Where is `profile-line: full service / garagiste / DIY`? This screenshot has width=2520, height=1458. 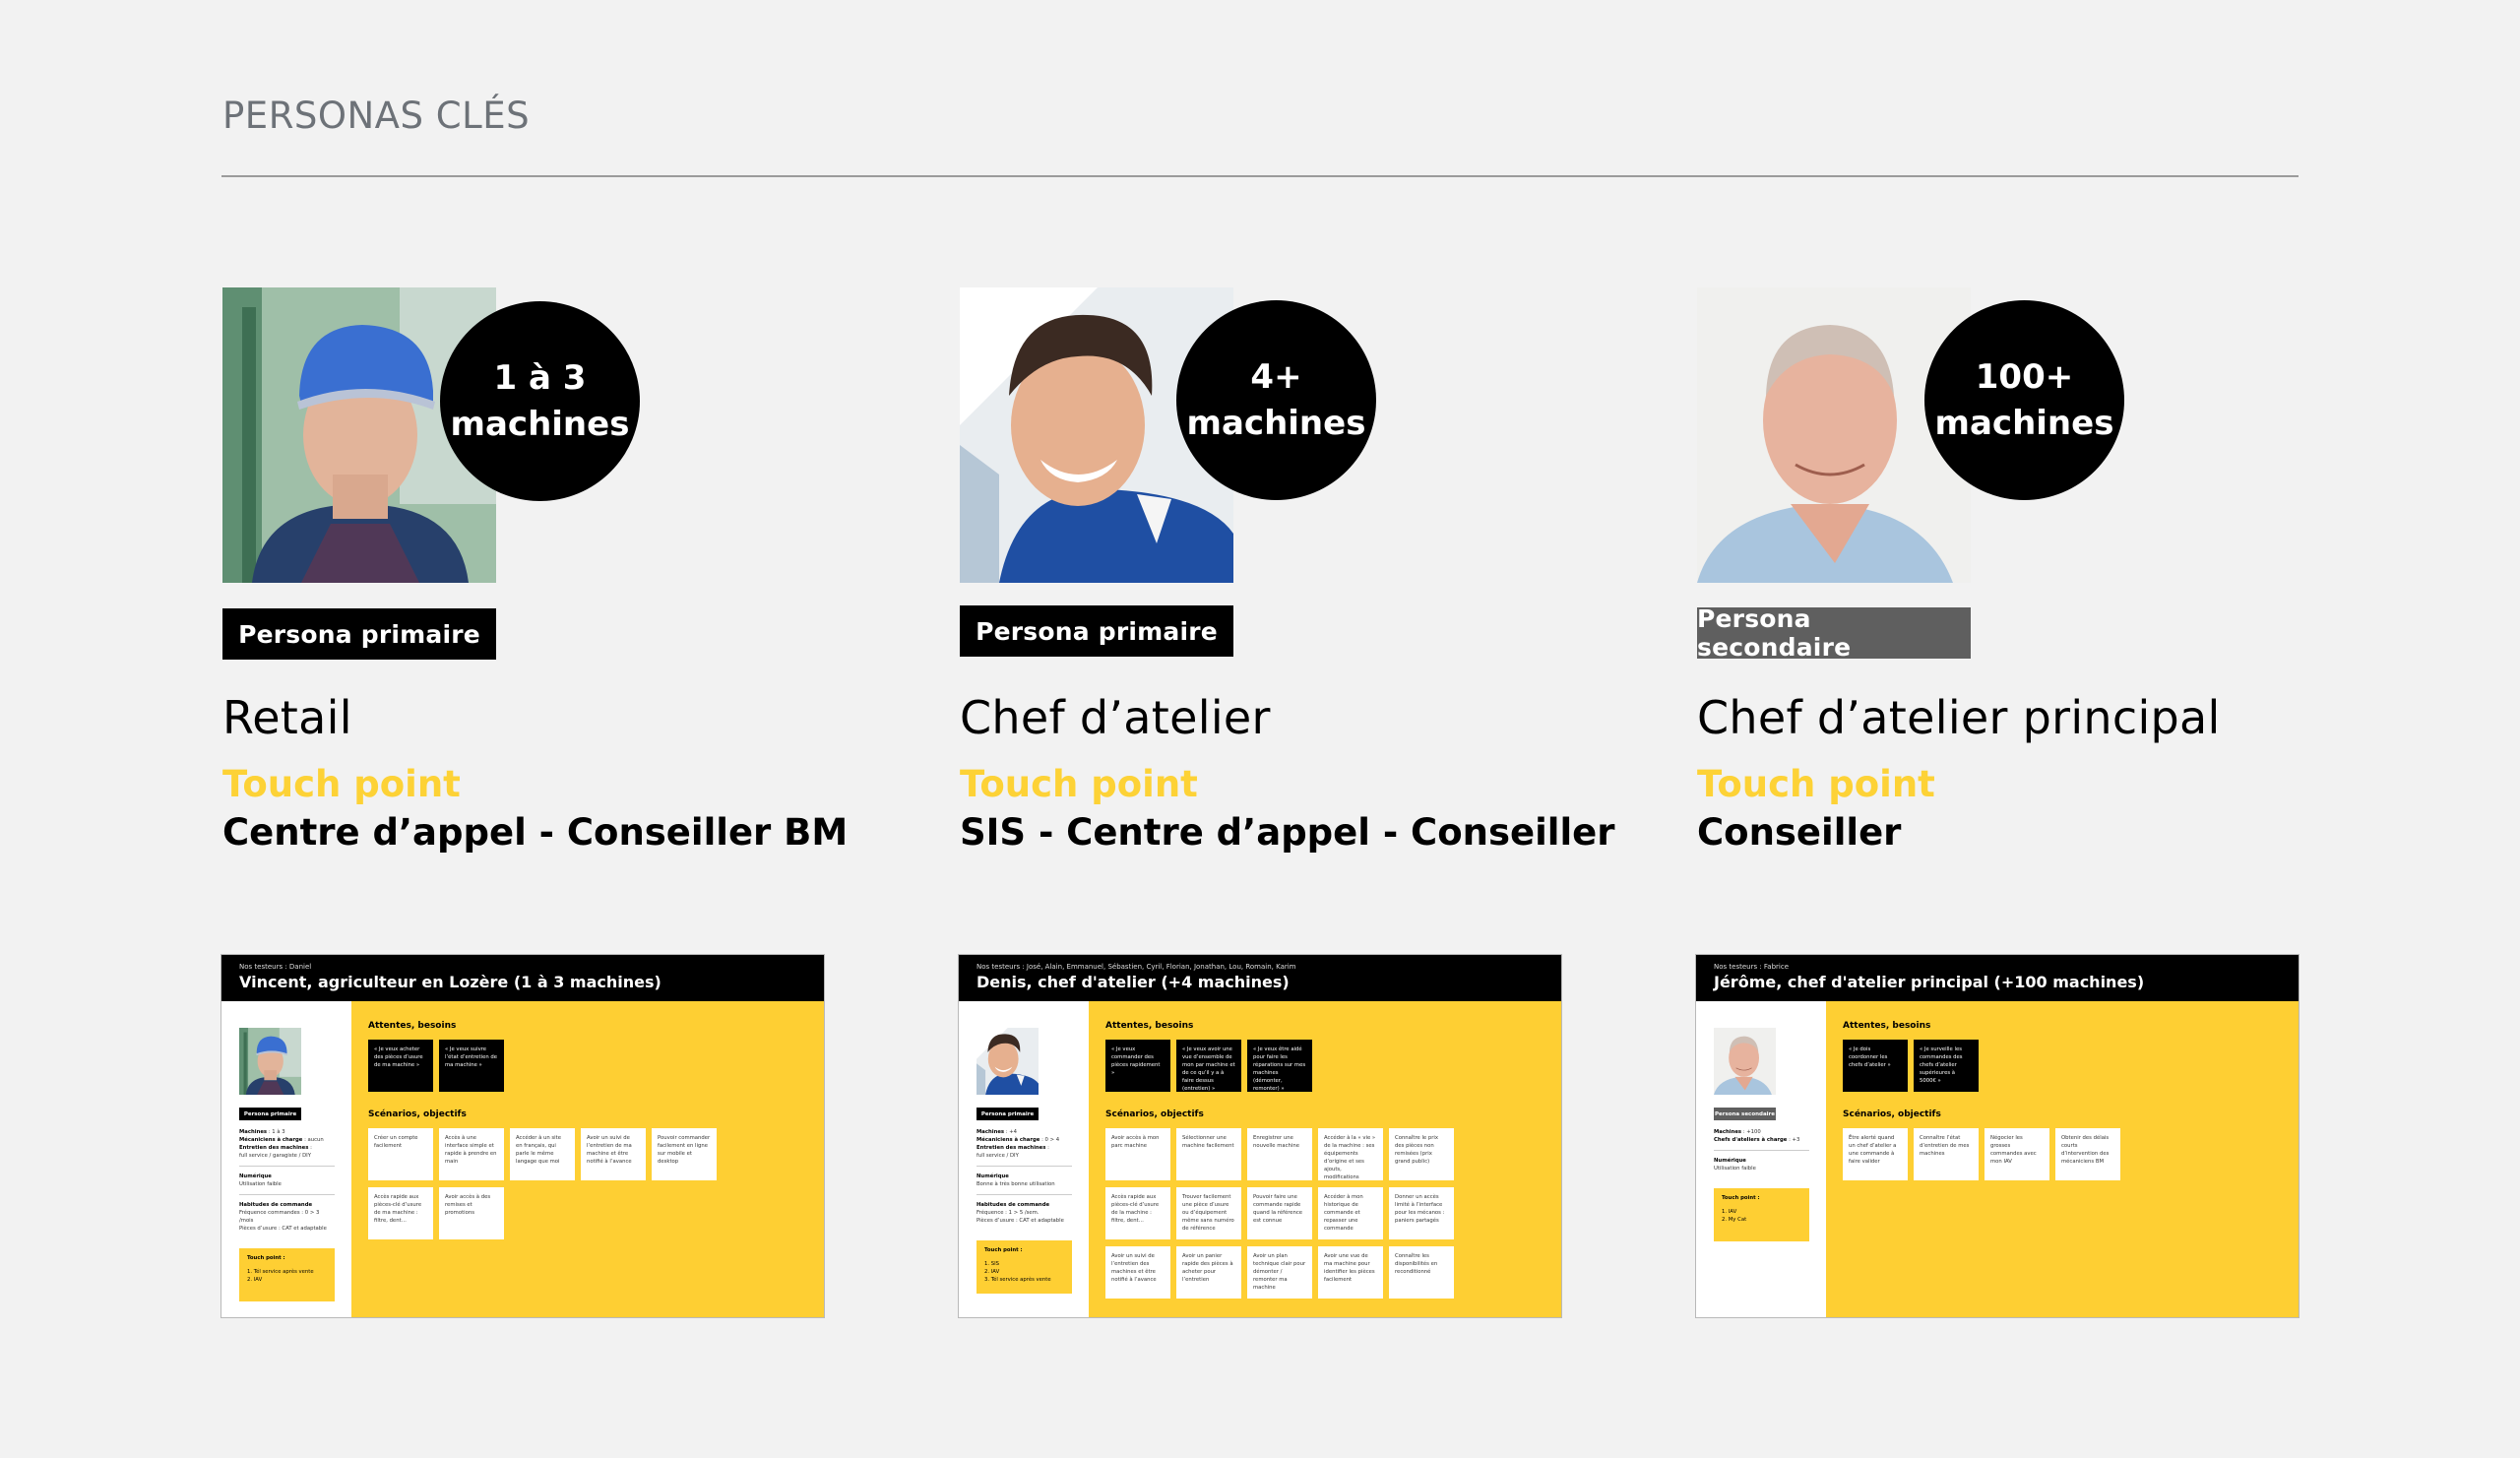 profile-line: full service / garagiste / DIY is located at coordinates (287, 1156).